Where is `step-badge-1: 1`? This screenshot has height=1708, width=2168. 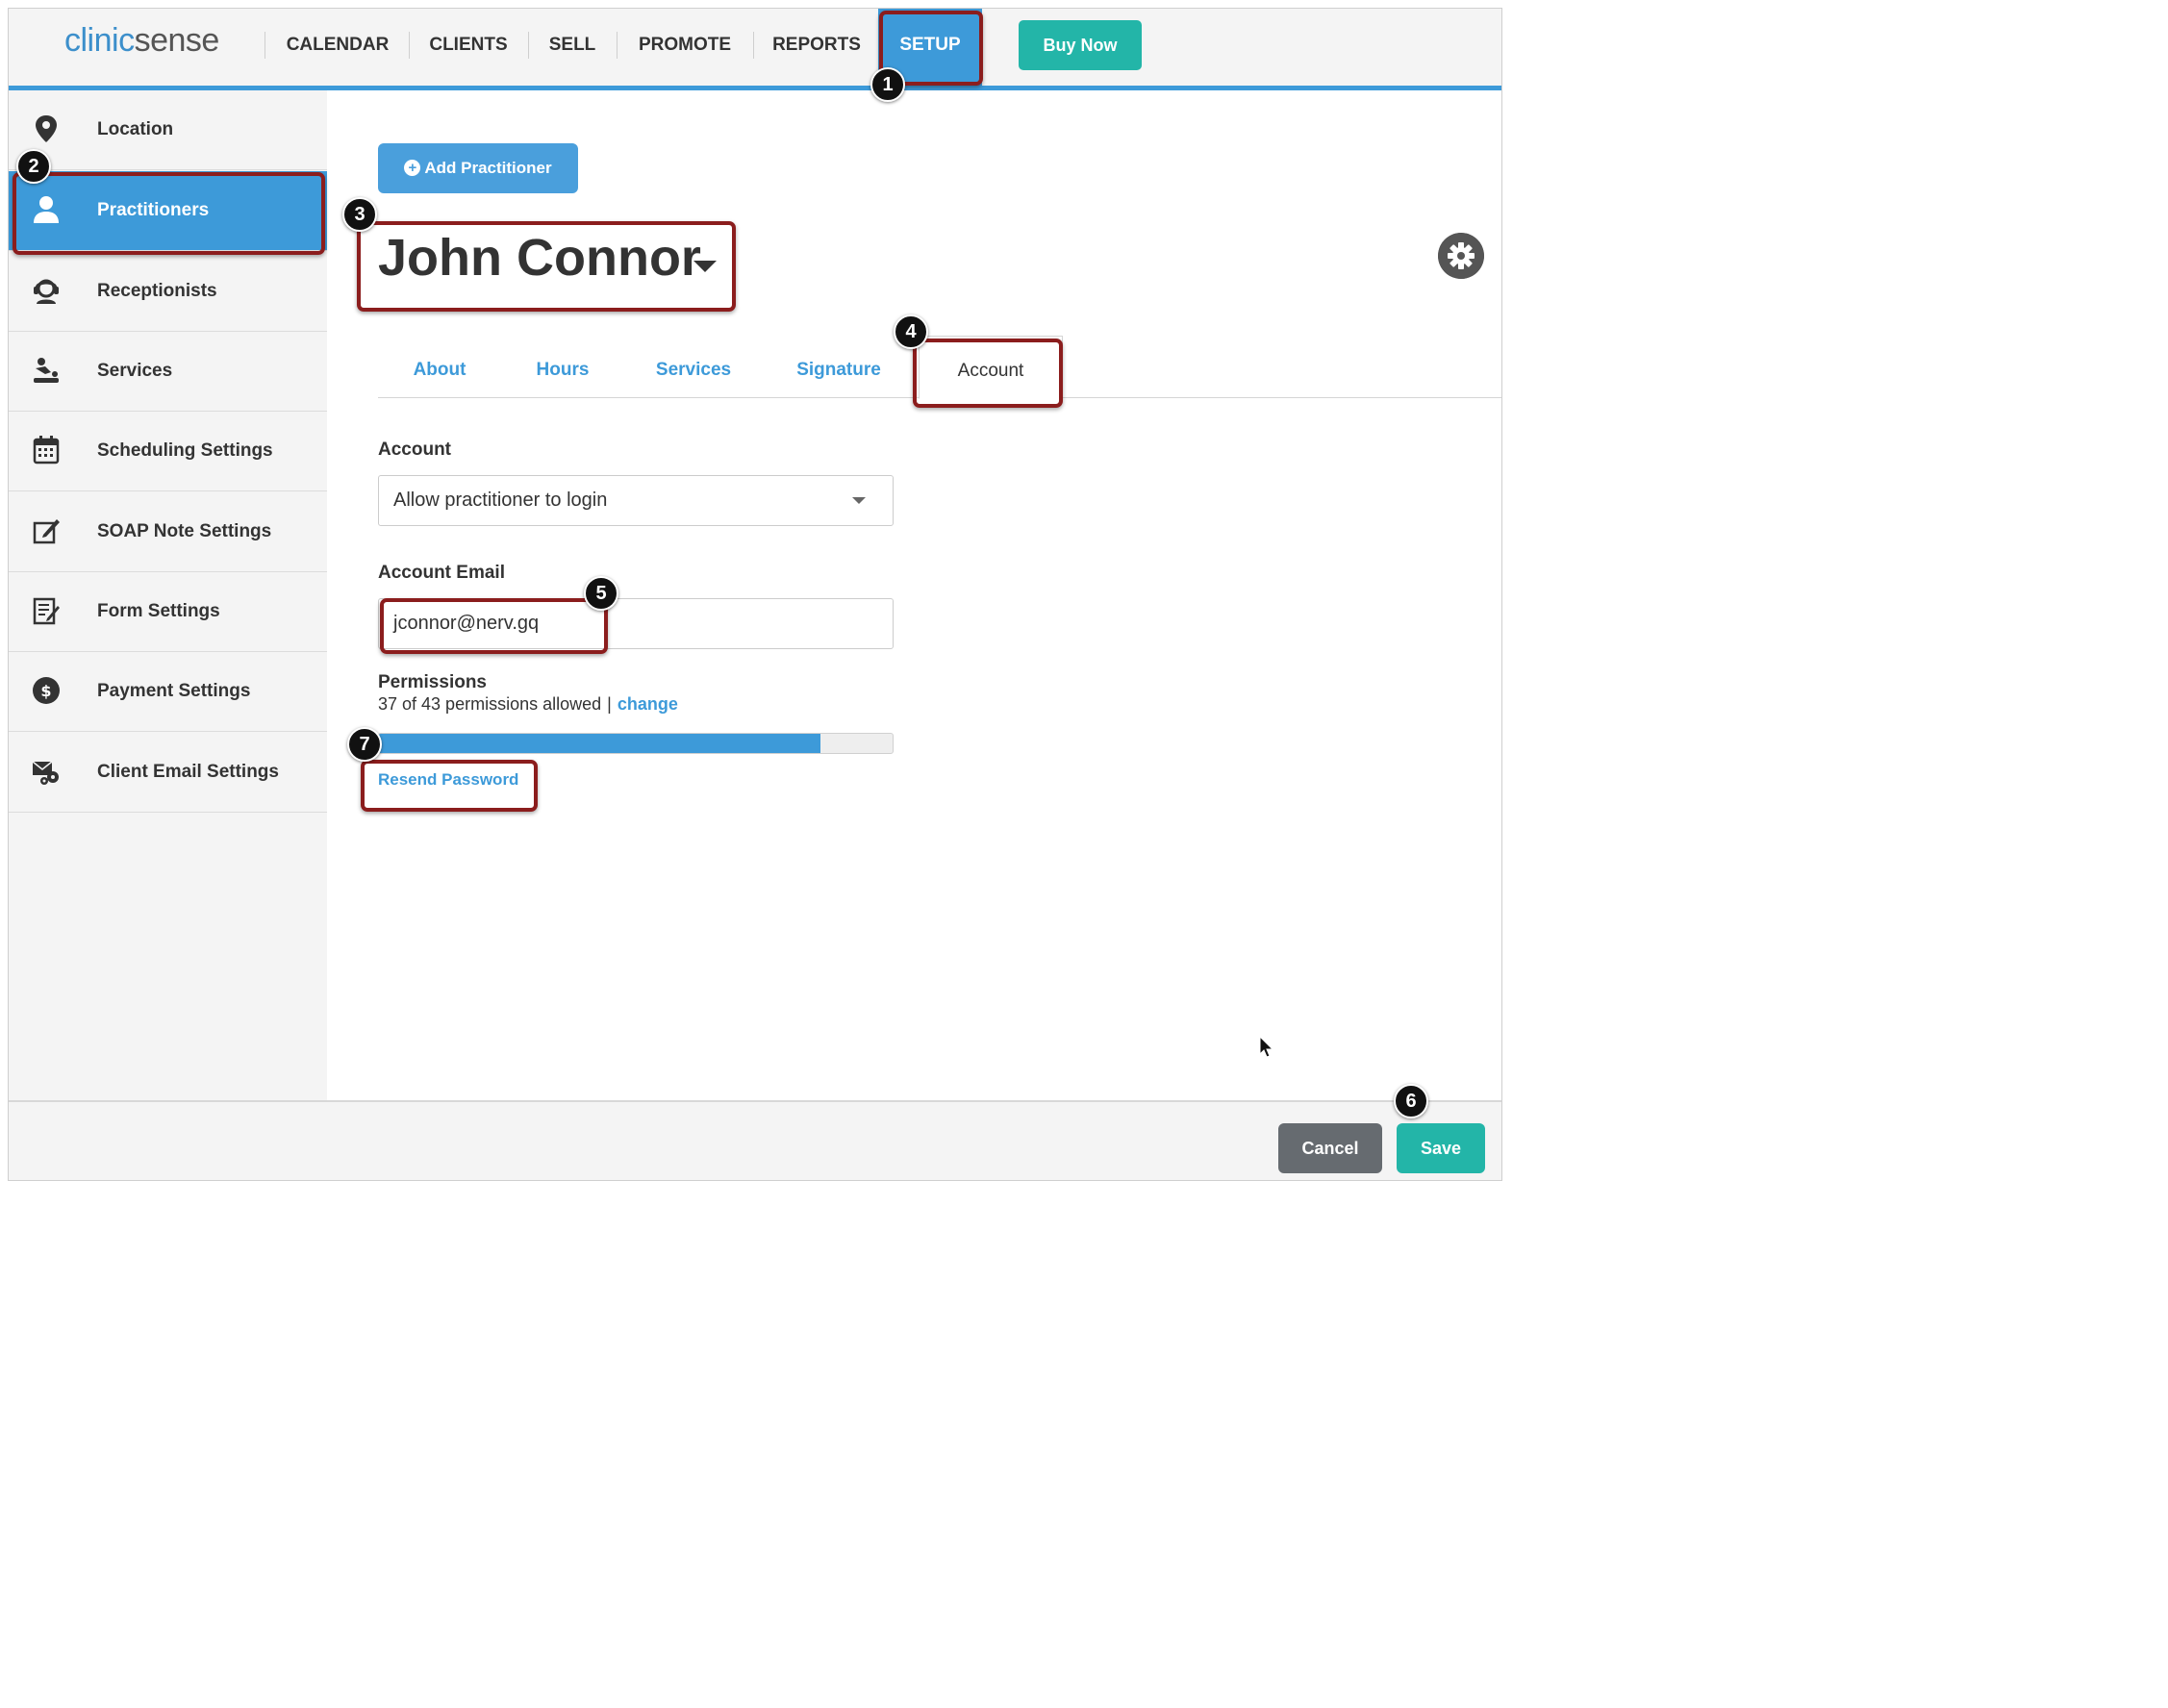
step-badge-1: 1 is located at coordinates (887, 84).